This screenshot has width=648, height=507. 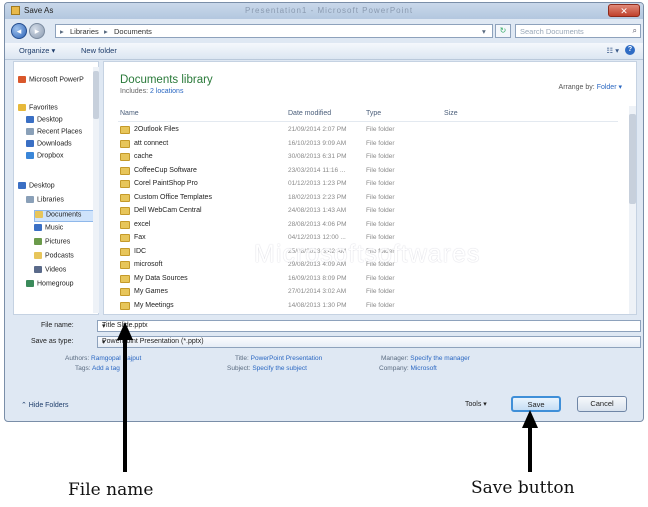 What do you see at coordinates (116, 358) in the screenshot?
I see `authors-value: Ramgopal Rajput` at bounding box center [116, 358].